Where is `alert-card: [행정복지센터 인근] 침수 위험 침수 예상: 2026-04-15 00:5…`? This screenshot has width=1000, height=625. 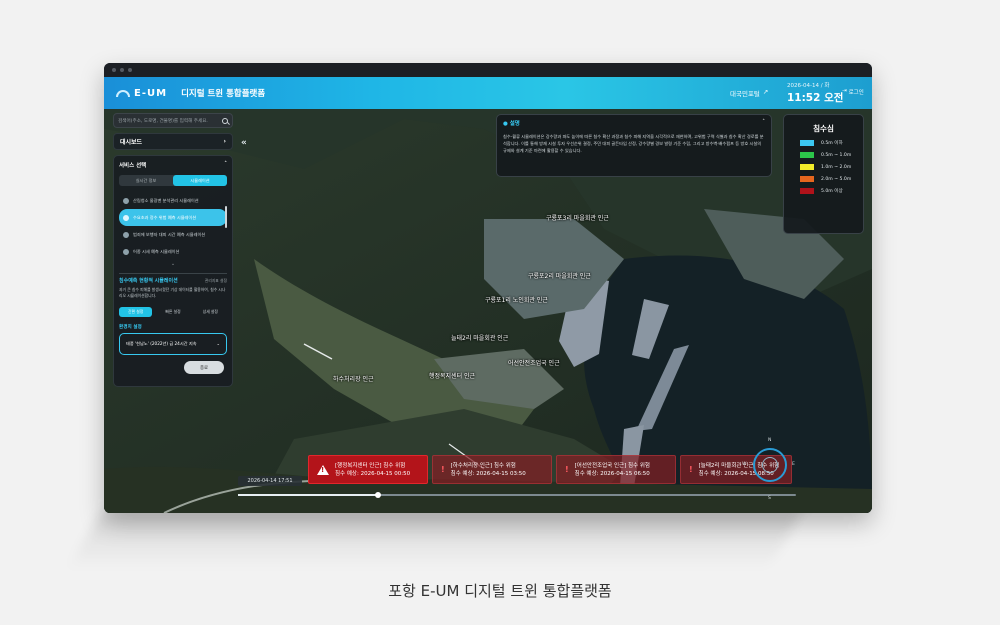
alert-card: [행정복지센터 인근] 침수 위험 침수 예상: 2026-04-15 00:5… is located at coordinates (368, 469).